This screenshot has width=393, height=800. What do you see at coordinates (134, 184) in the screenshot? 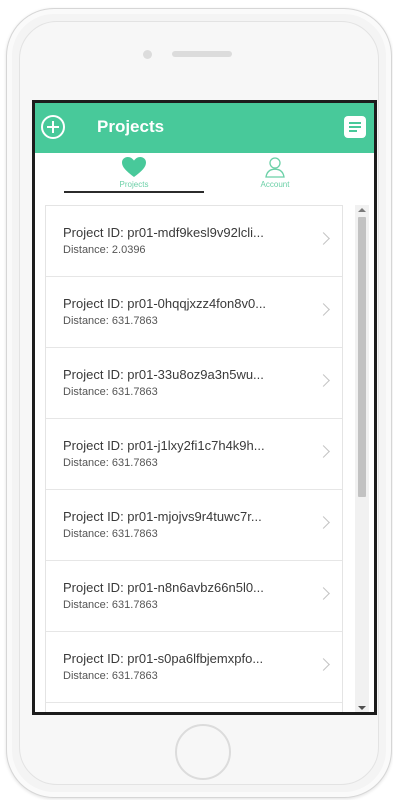
I see `tab-projects-label: Projects` at bounding box center [134, 184].